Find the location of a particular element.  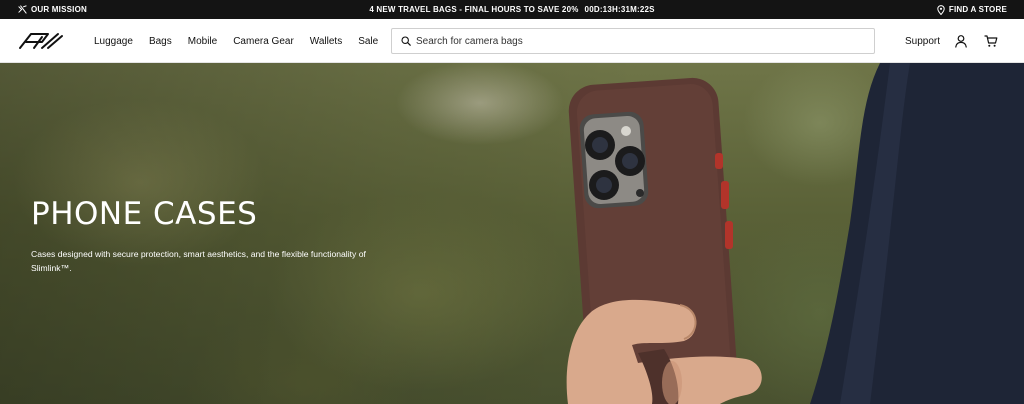

search-box is located at coordinates (633, 41).